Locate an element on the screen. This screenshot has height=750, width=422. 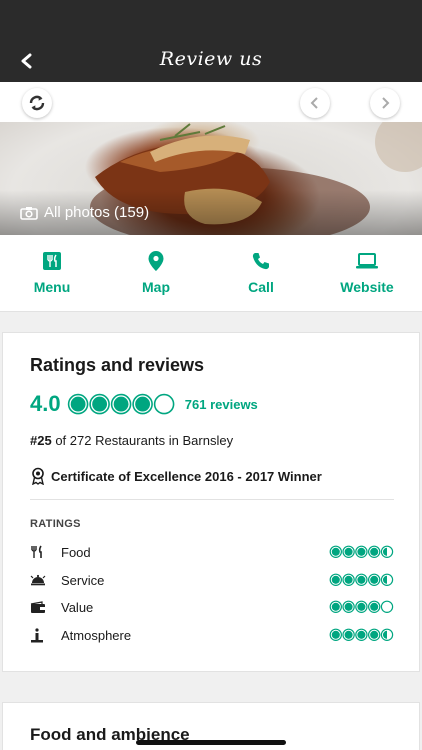
call-label: Call is located at coordinates (261, 287).